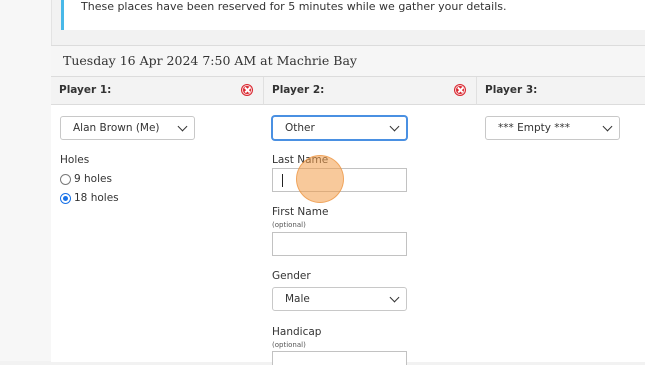  What do you see at coordinates (282, 180) in the screenshot?
I see `text-caret` at bounding box center [282, 180].